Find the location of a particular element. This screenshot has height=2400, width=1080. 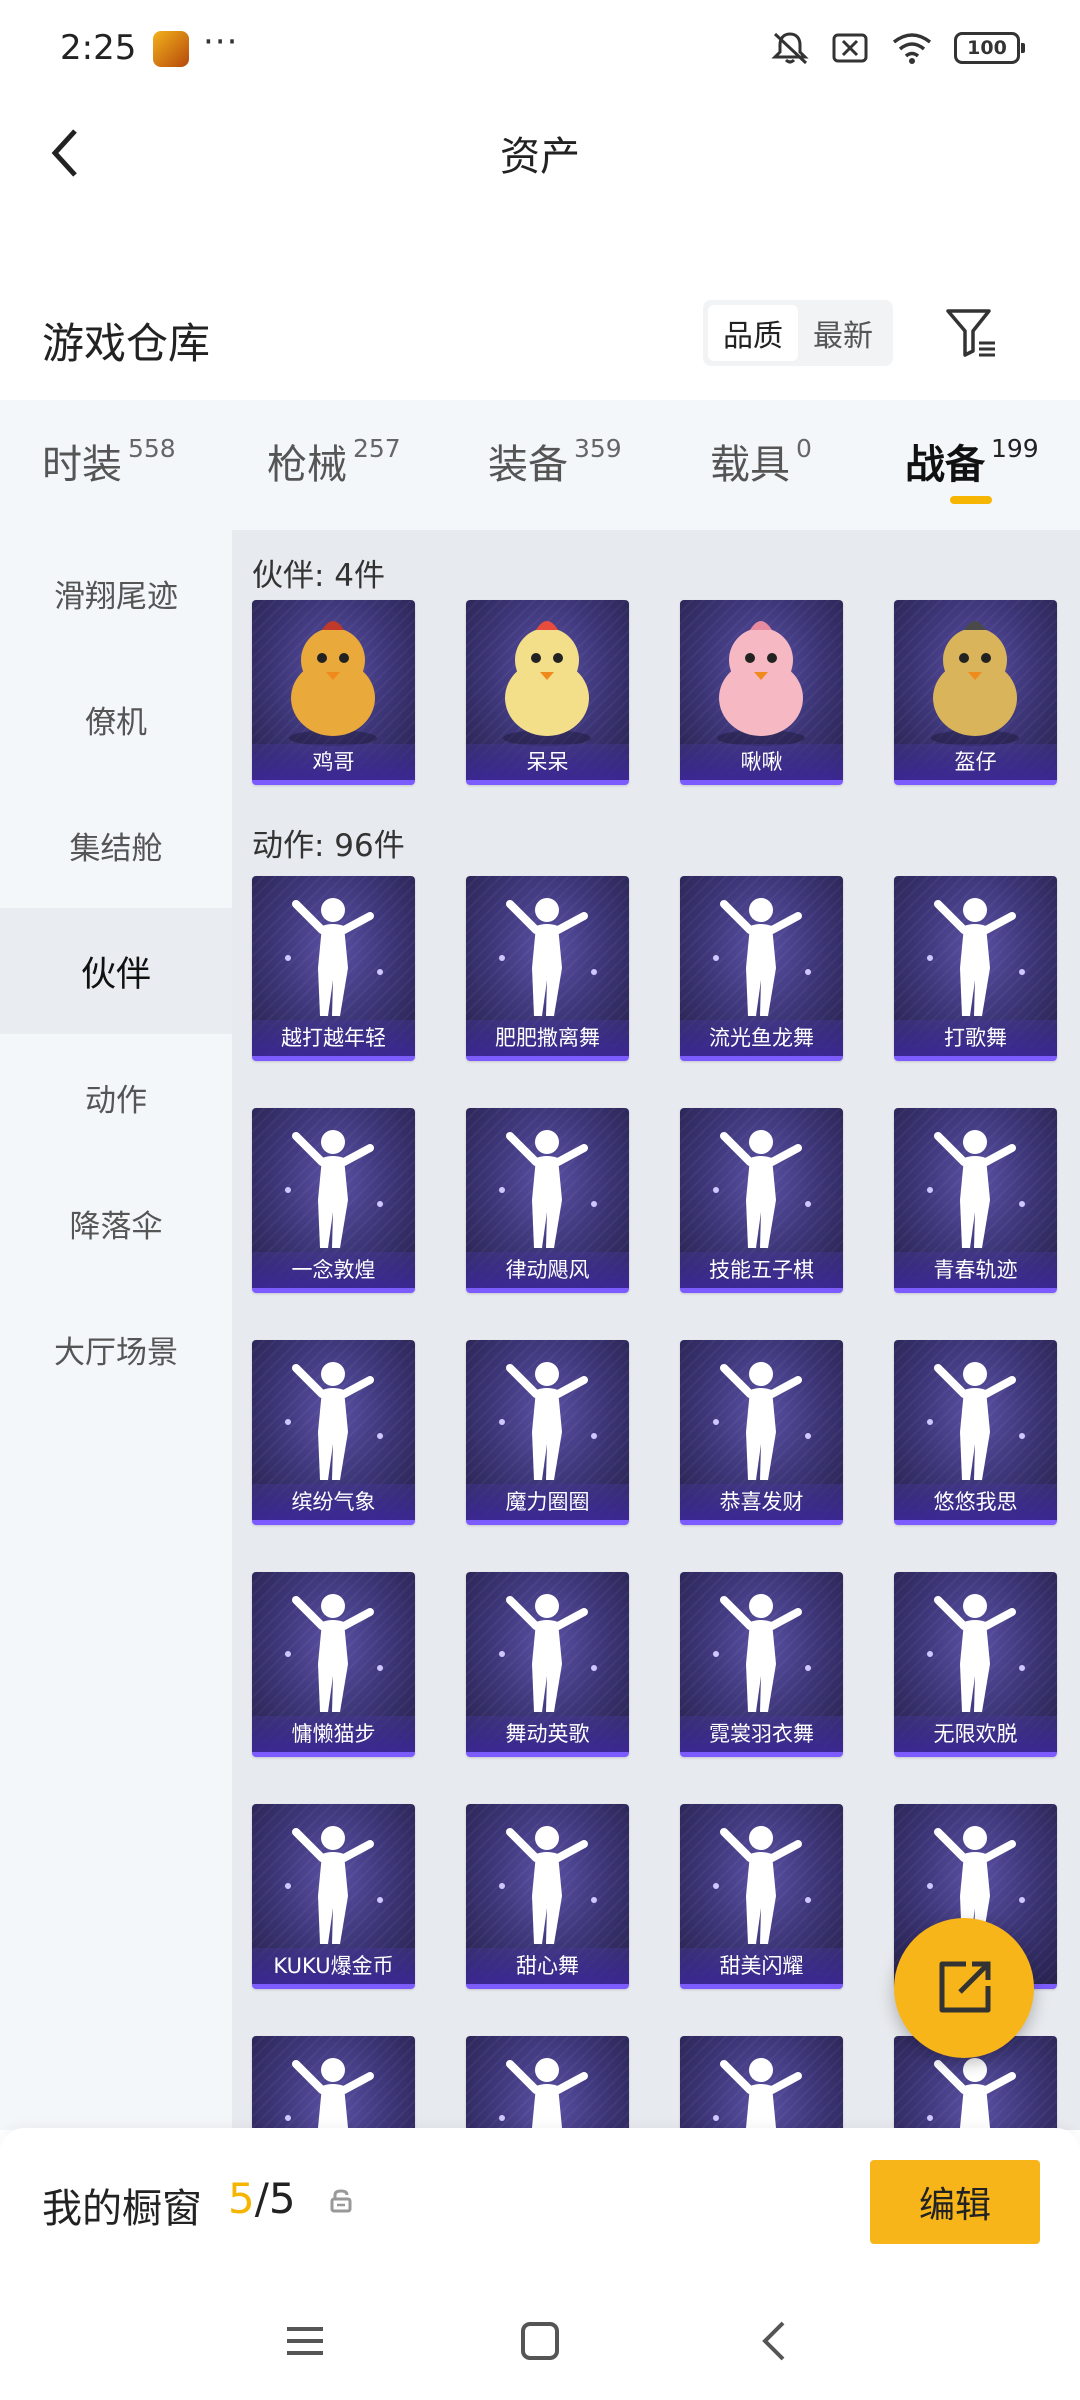

action-card: 缤纷气象 is located at coordinates (333, 1432).